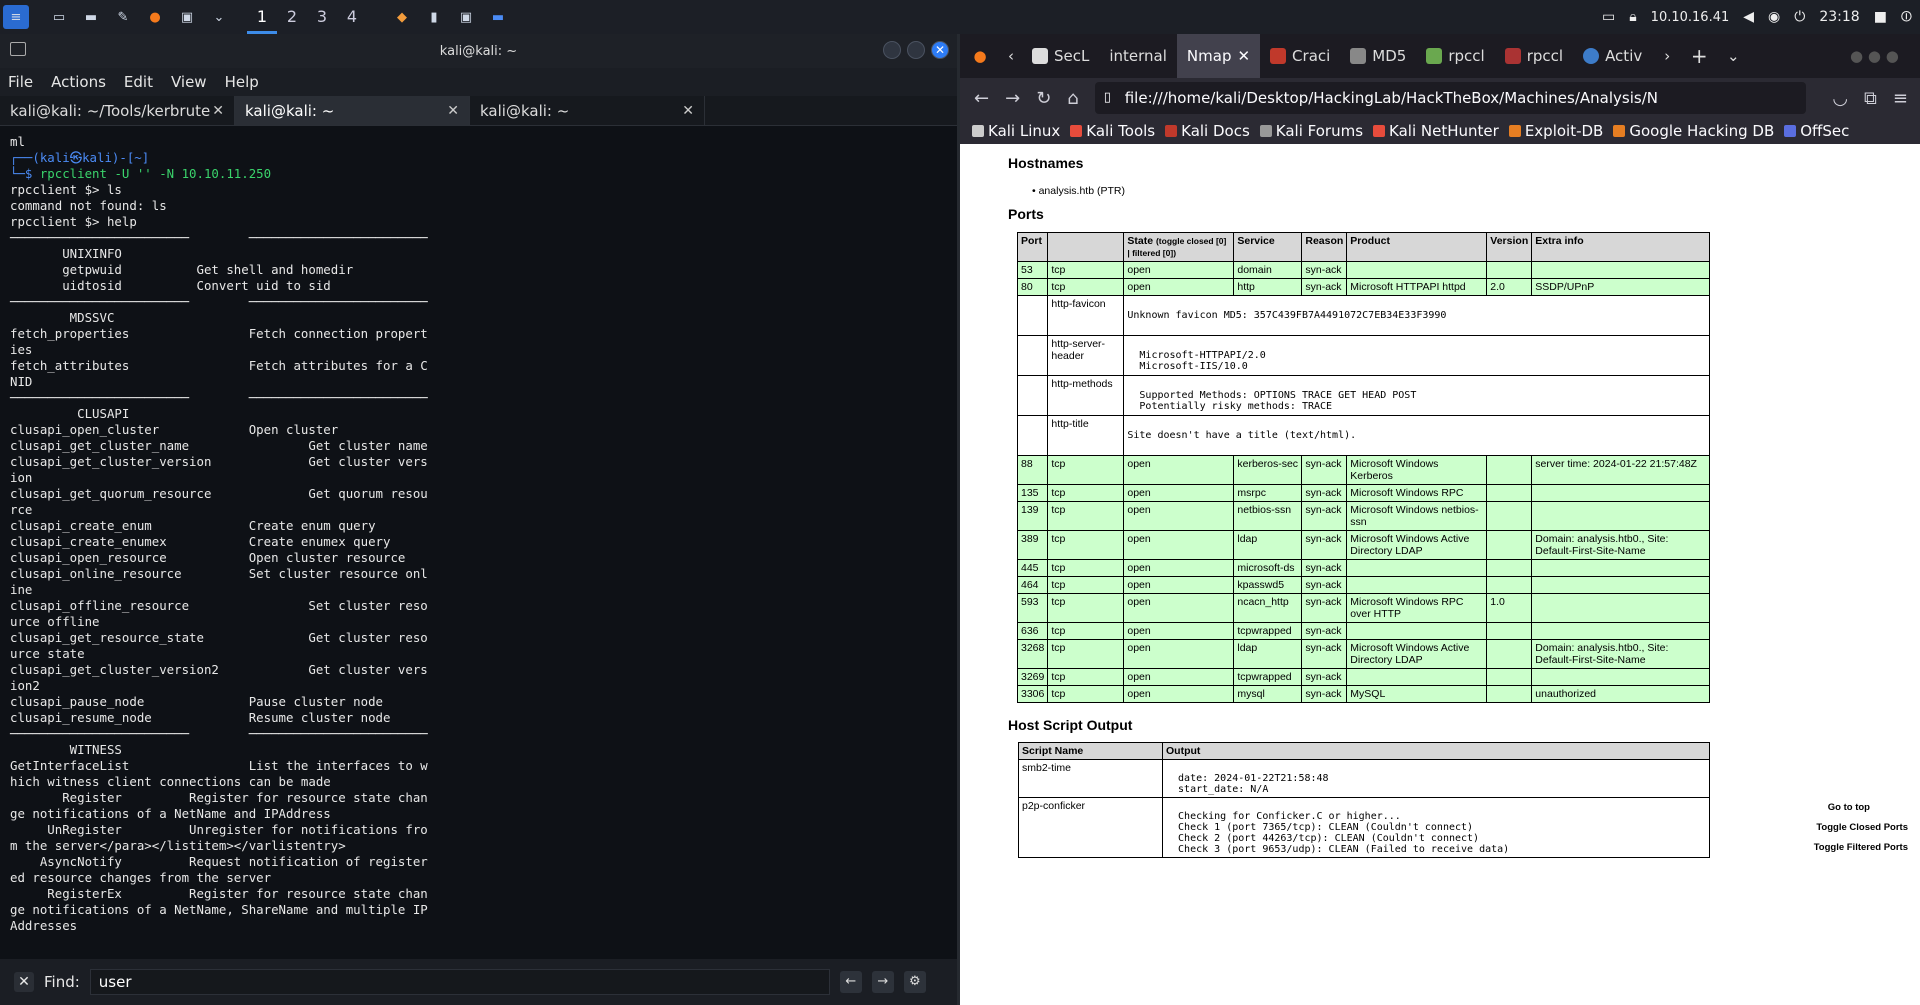 This screenshot has height=1005, width=1920. What do you see at coordinates (1363, 694) in the screenshot?
I see `port-row: 3306 tcp open mysql syn-ack MySQL unauthorized` at bounding box center [1363, 694].